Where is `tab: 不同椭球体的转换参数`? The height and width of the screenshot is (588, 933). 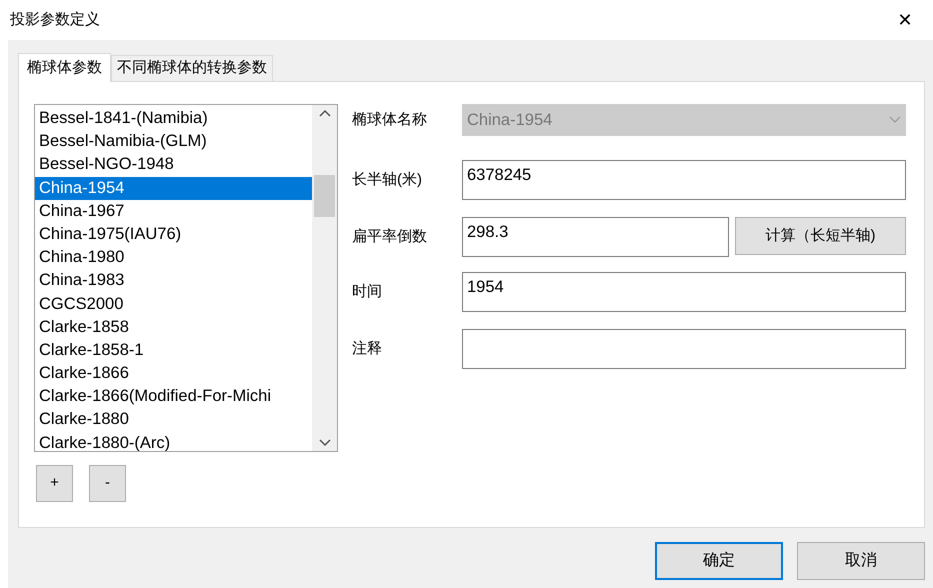
tab: 不同椭球体的转换参数 is located at coordinates (192, 68).